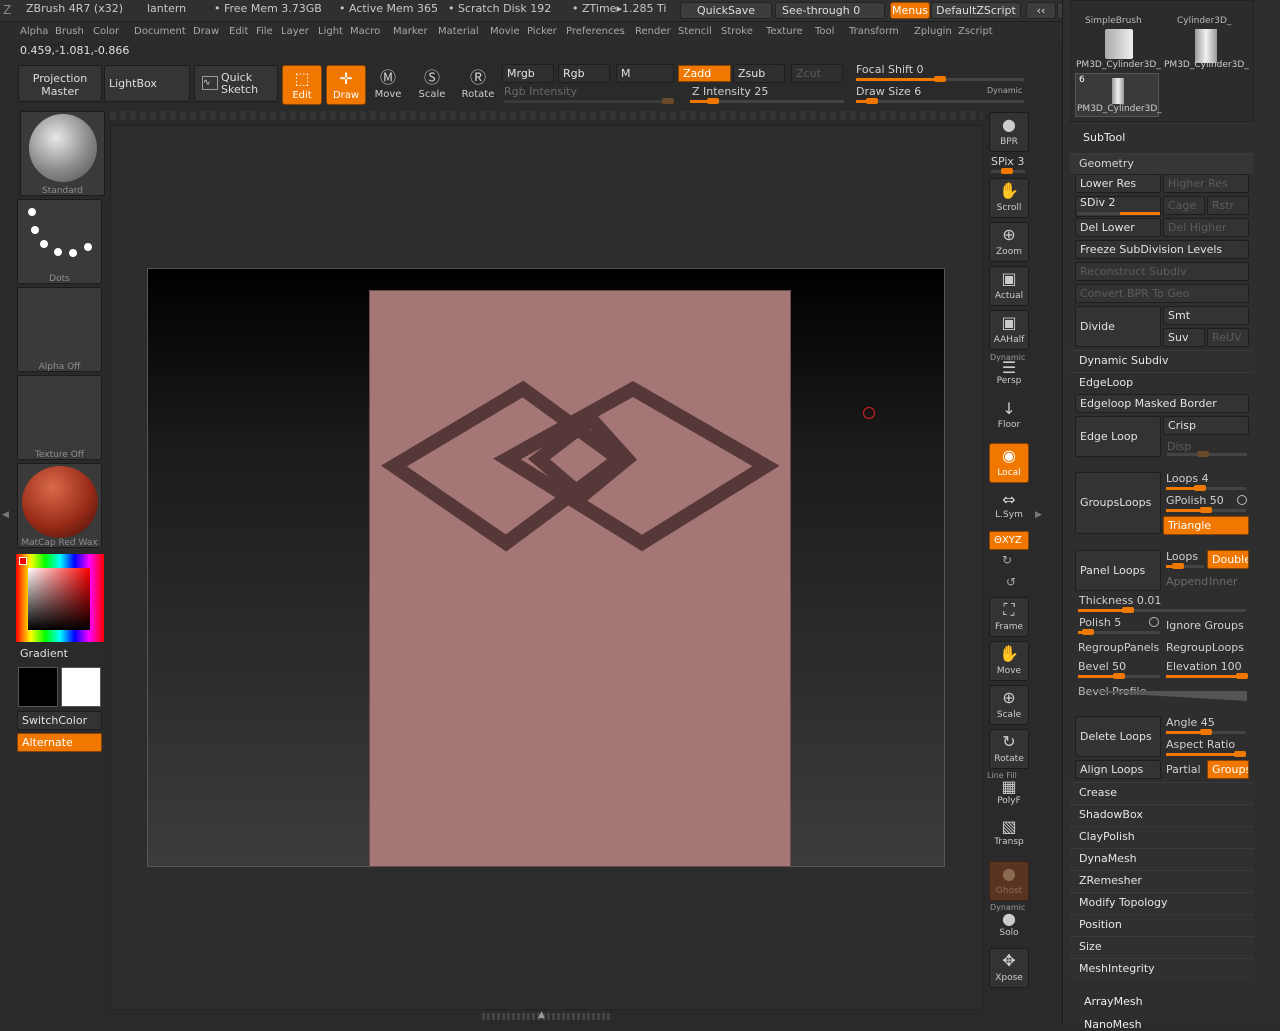 The height and width of the screenshot is (1031, 1280). What do you see at coordinates (695, 31) in the screenshot?
I see `menu-stencil: Stencil` at bounding box center [695, 31].